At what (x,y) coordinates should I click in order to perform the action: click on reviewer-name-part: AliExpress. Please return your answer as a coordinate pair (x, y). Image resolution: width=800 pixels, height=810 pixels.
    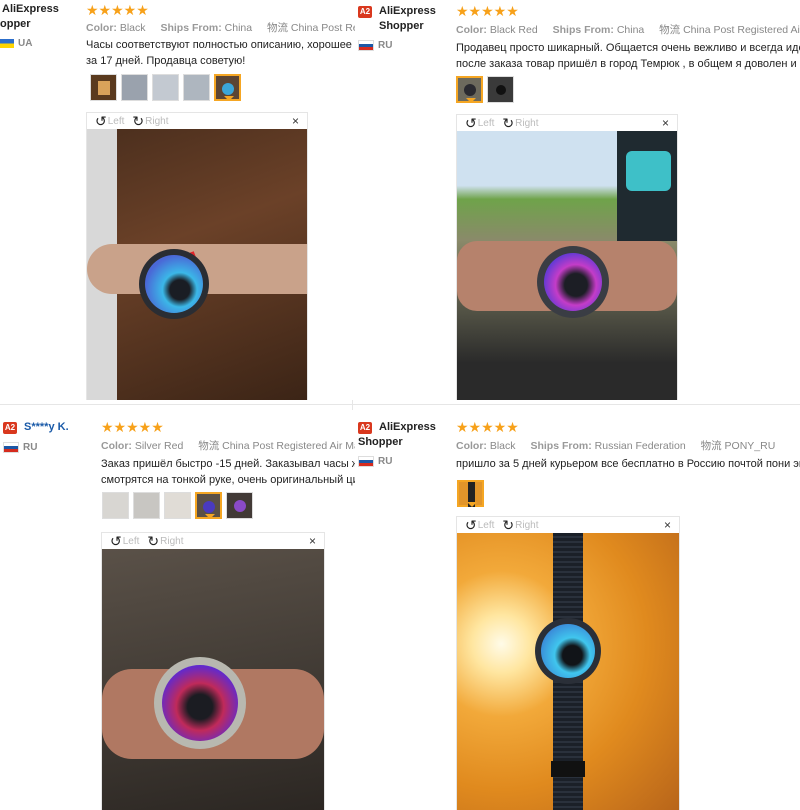
    Looking at the image, I should click on (407, 427).